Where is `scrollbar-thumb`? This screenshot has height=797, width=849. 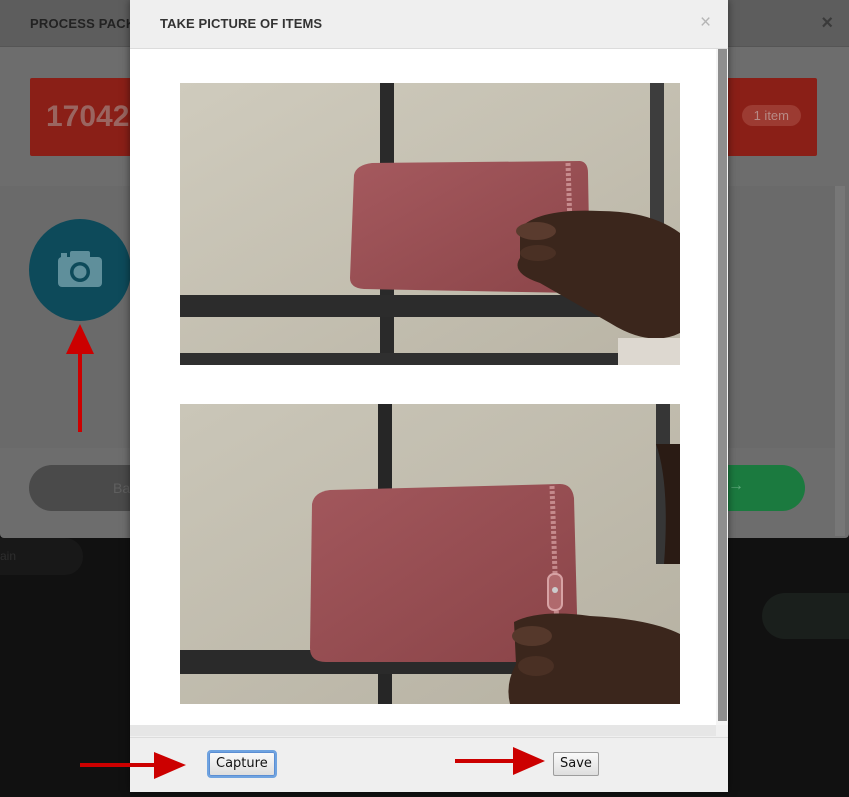 scrollbar-thumb is located at coordinates (722, 385).